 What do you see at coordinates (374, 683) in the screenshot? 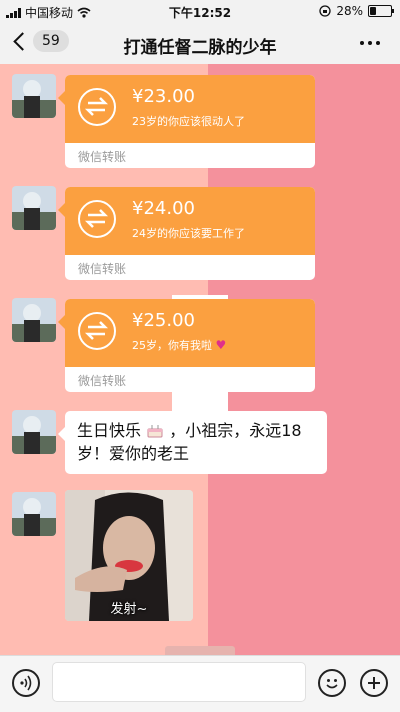
I see `plus-icon` at bounding box center [374, 683].